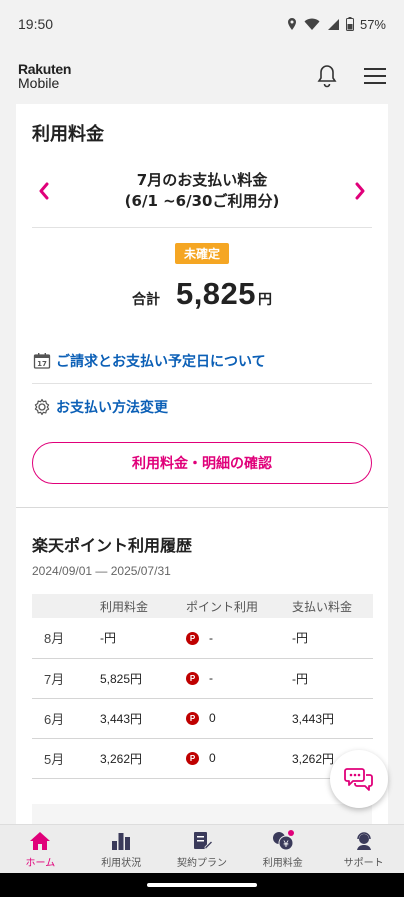 The height and width of the screenshot is (897, 404). What do you see at coordinates (112, 545) in the screenshot?
I see `points-history-title: 楽天ポイント利用履歴` at bounding box center [112, 545].